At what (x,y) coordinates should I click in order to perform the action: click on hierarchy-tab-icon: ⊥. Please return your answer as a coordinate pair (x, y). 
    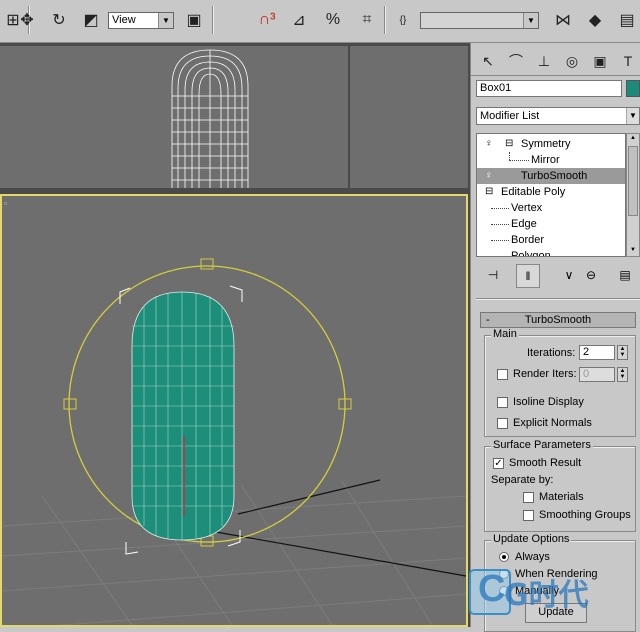
    Looking at the image, I should click on (544, 61).